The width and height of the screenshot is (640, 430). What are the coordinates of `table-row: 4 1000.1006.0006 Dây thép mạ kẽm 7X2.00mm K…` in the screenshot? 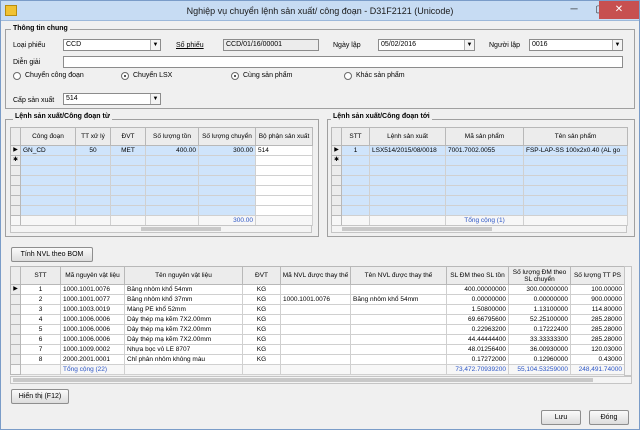 It's located at (317, 319).